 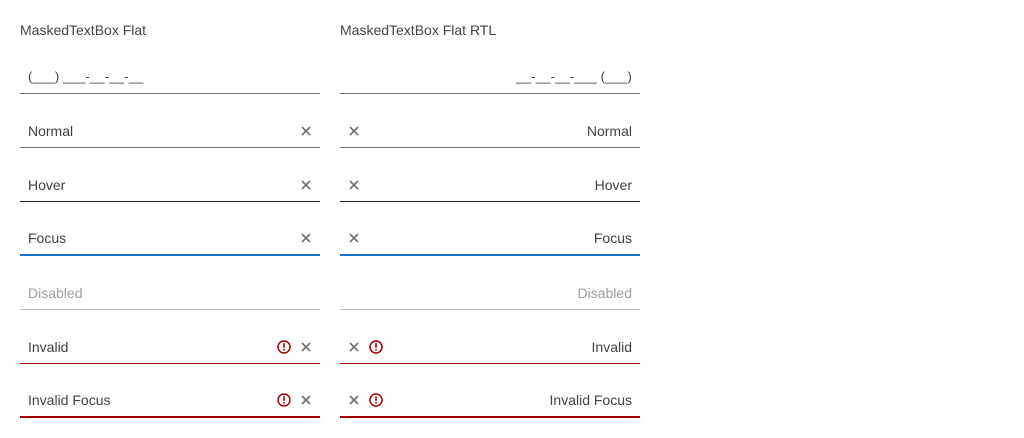 What do you see at coordinates (490, 77) in the screenshot?
I see `masked-input-empty: __-__-__-___ (___)` at bounding box center [490, 77].